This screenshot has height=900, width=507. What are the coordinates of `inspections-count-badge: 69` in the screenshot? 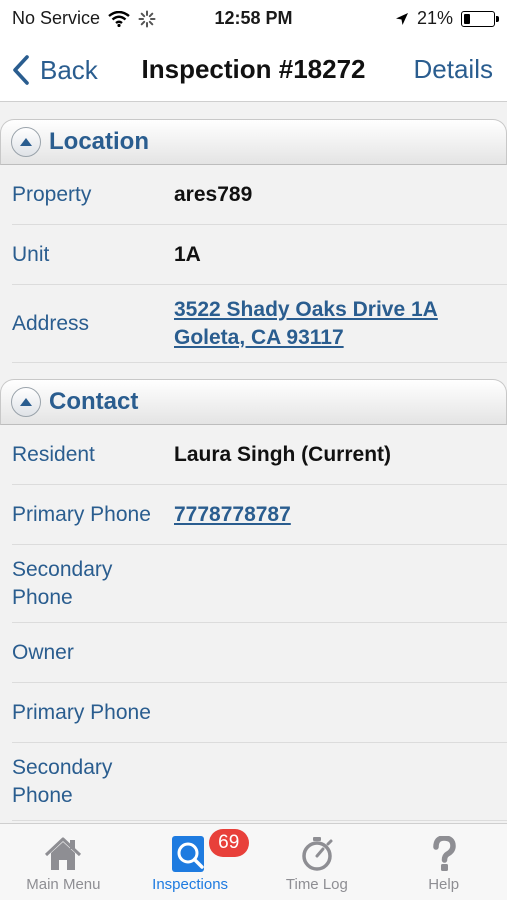 It's located at (228, 843).